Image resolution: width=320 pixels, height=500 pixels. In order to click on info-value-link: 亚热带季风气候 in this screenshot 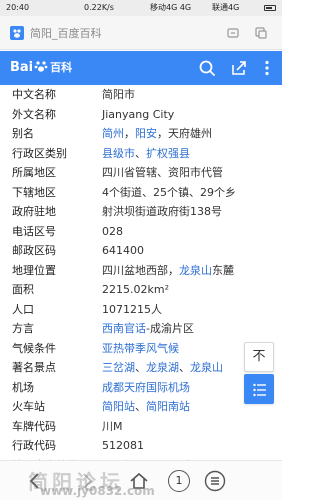, I will do `click(140, 348)`.